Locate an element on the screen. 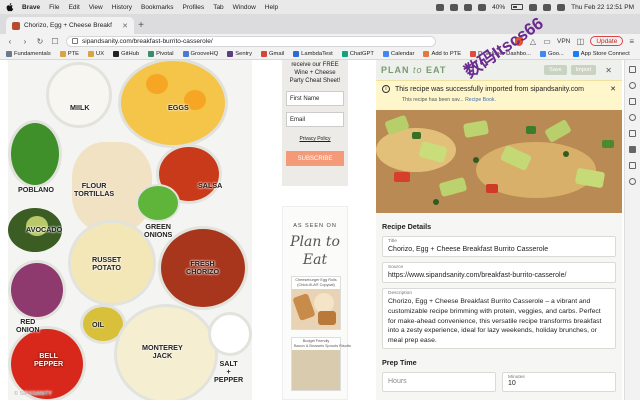 The width and height of the screenshot is (640, 400). bookmark-item: App Store Connect is located at coordinates (601, 53).